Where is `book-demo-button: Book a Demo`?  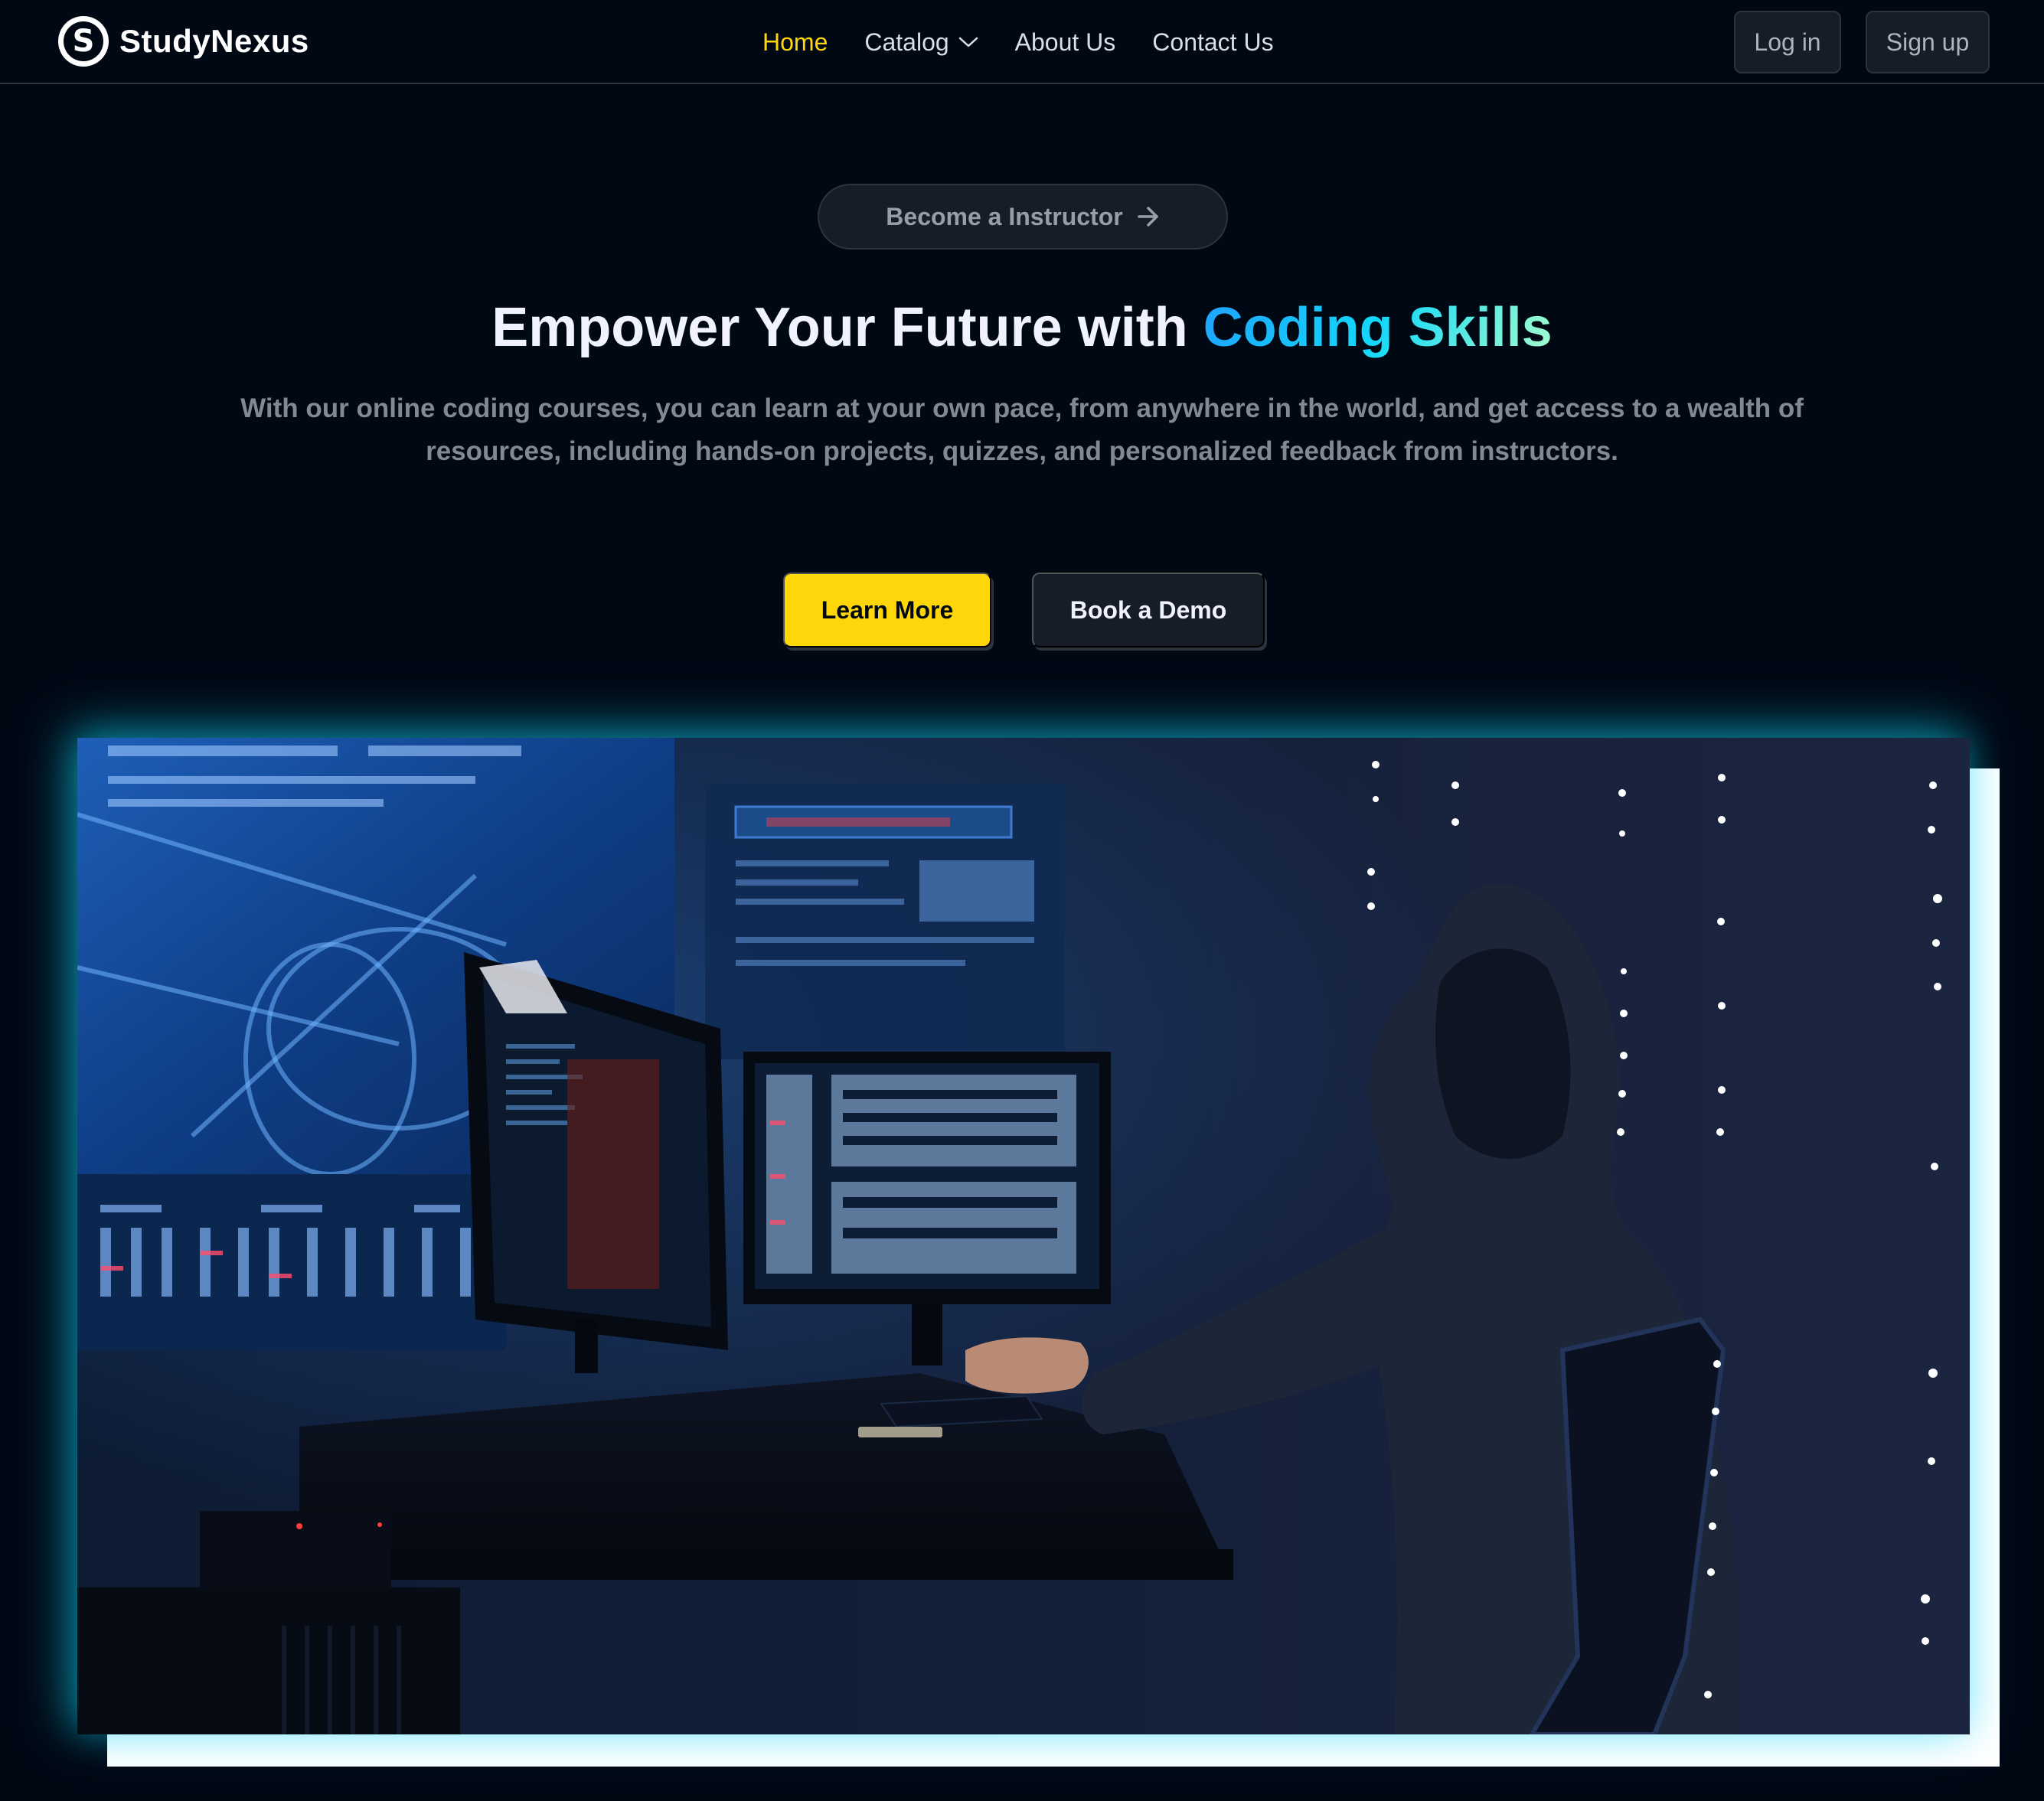
book-demo-button: Book a Demo is located at coordinates (1148, 610).